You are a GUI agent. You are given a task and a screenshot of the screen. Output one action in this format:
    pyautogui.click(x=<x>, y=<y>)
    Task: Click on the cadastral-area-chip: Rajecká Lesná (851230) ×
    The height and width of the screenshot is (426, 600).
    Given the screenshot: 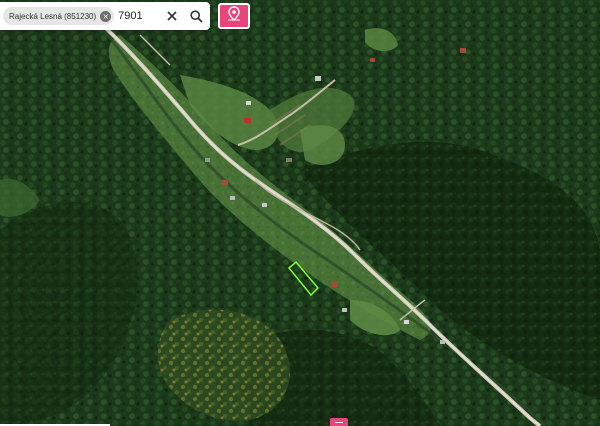 What is the action you would take?
    pyautogui.click(x=59, y=16)
    